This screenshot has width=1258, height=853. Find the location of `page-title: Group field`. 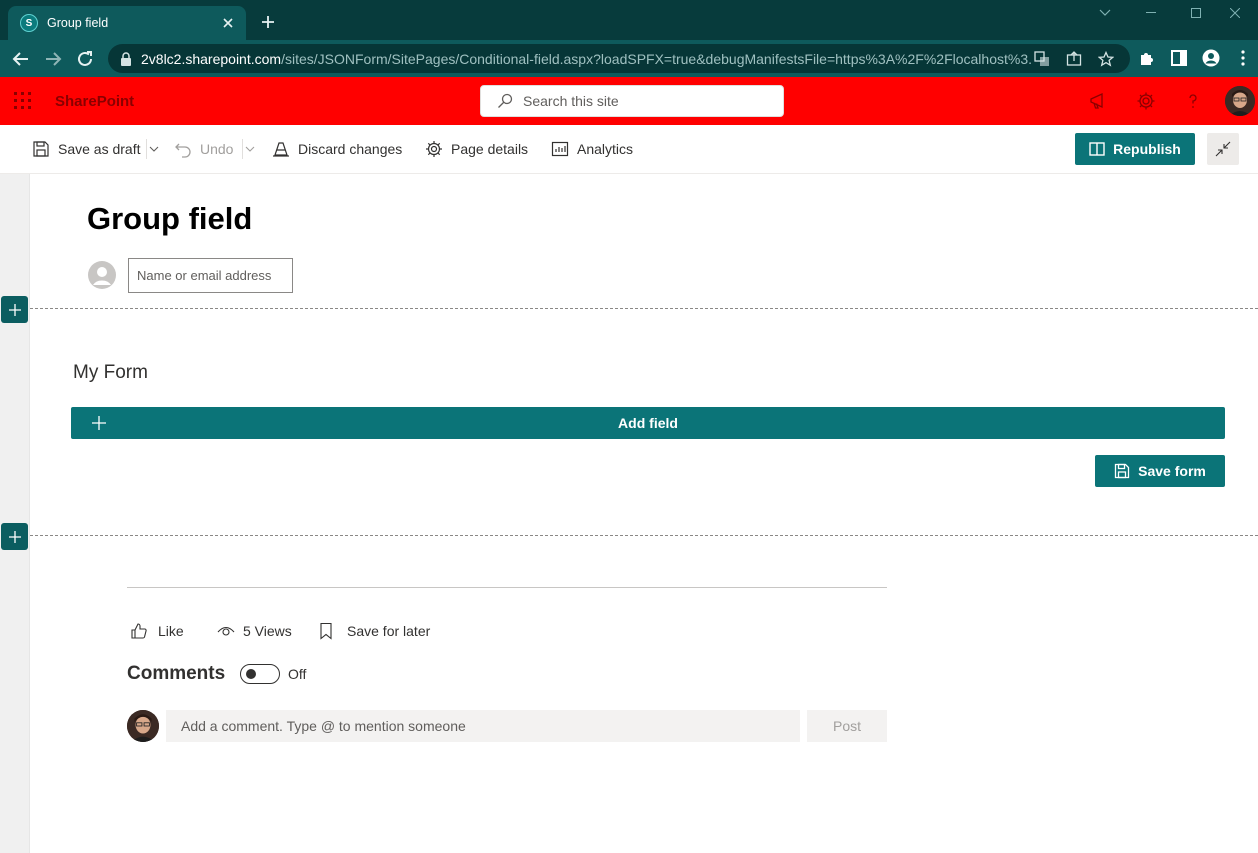

page-title: Group field is located at coordinates (169, 219).